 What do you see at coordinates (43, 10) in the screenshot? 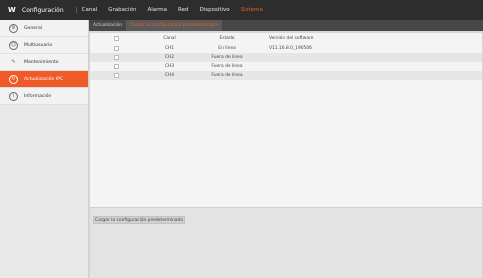
I see `app-title: Configuración` at bounding box center [43, 10].